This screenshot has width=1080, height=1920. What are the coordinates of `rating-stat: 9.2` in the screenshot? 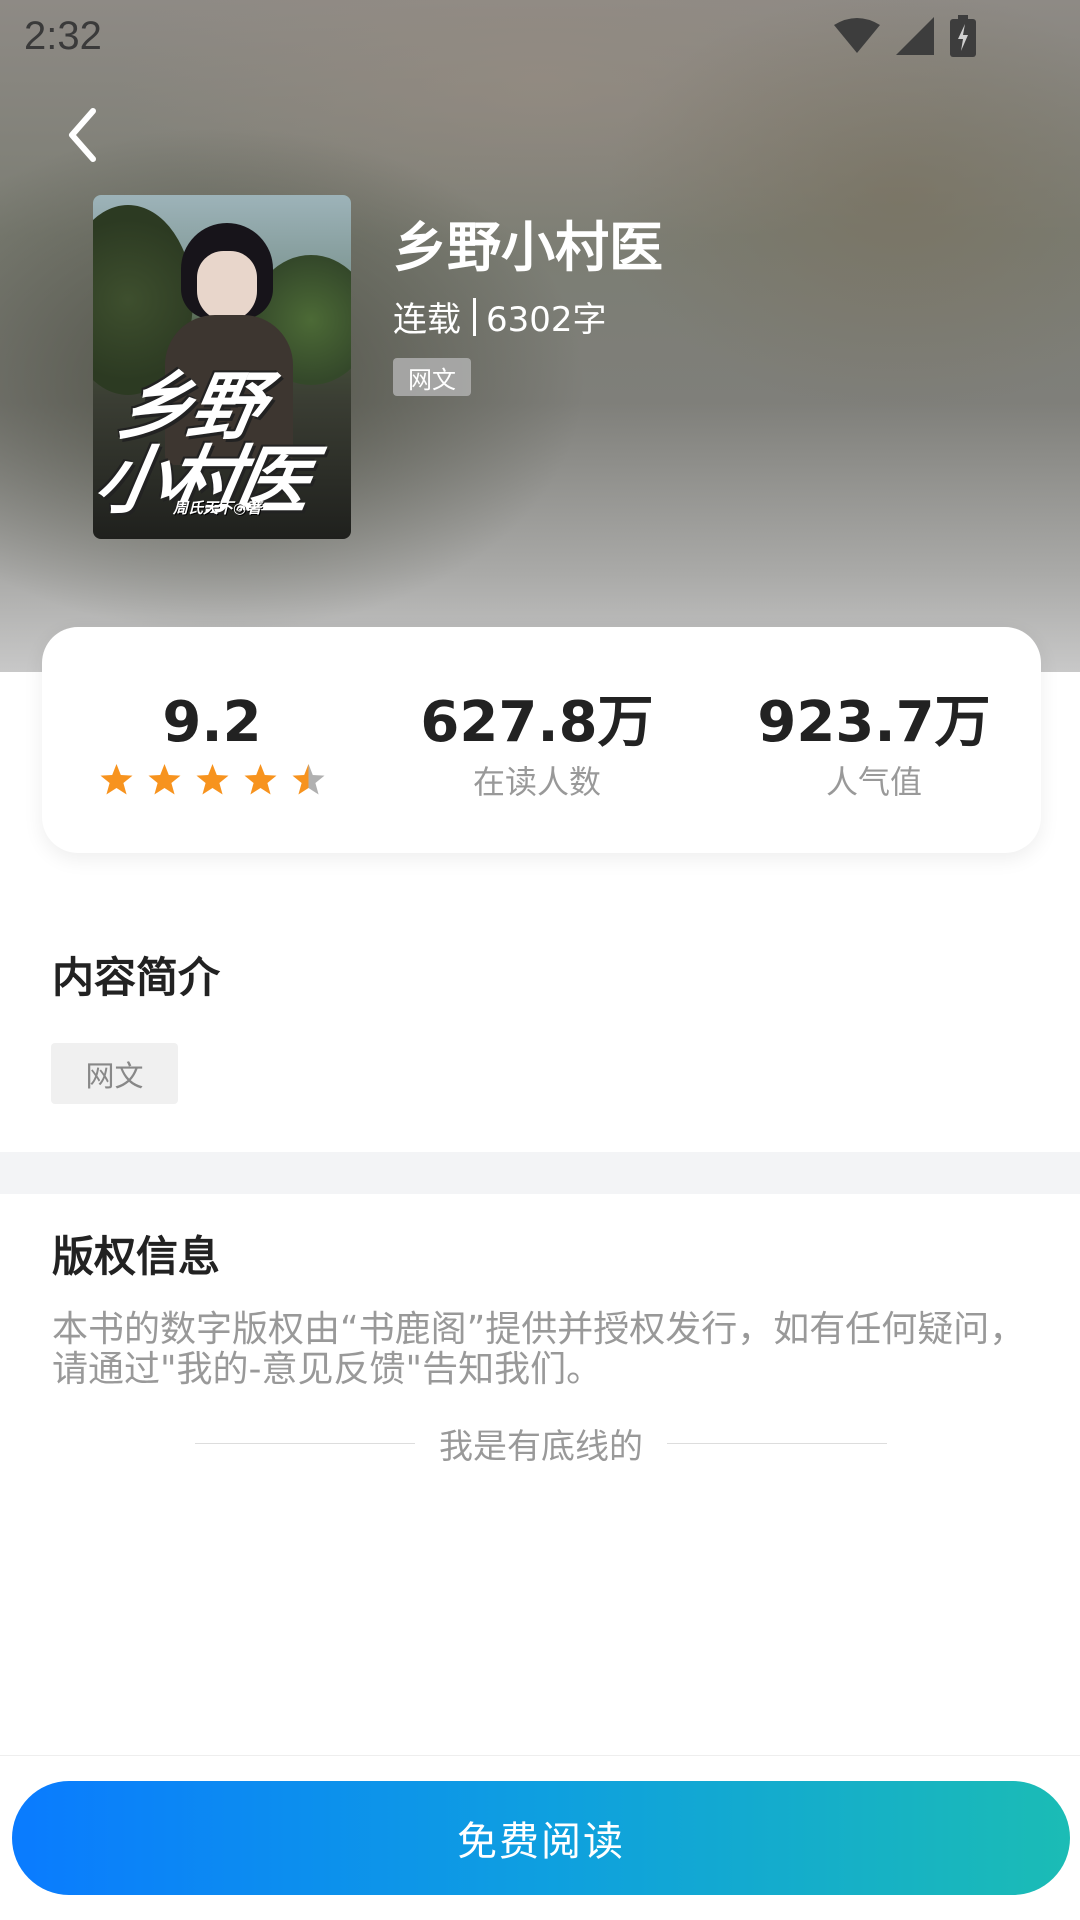 It's located at (212, 740).